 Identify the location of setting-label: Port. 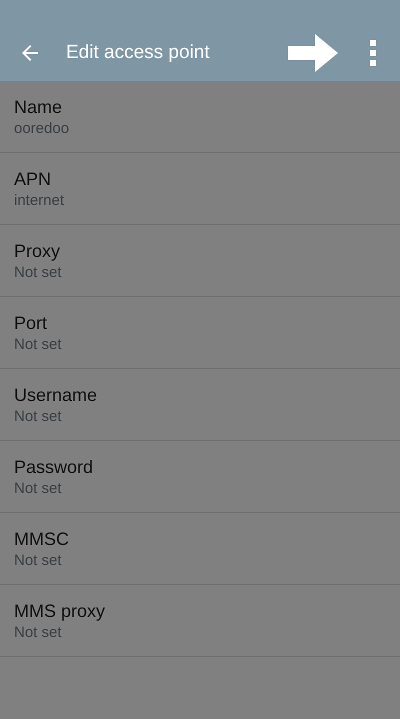
(31, 323).